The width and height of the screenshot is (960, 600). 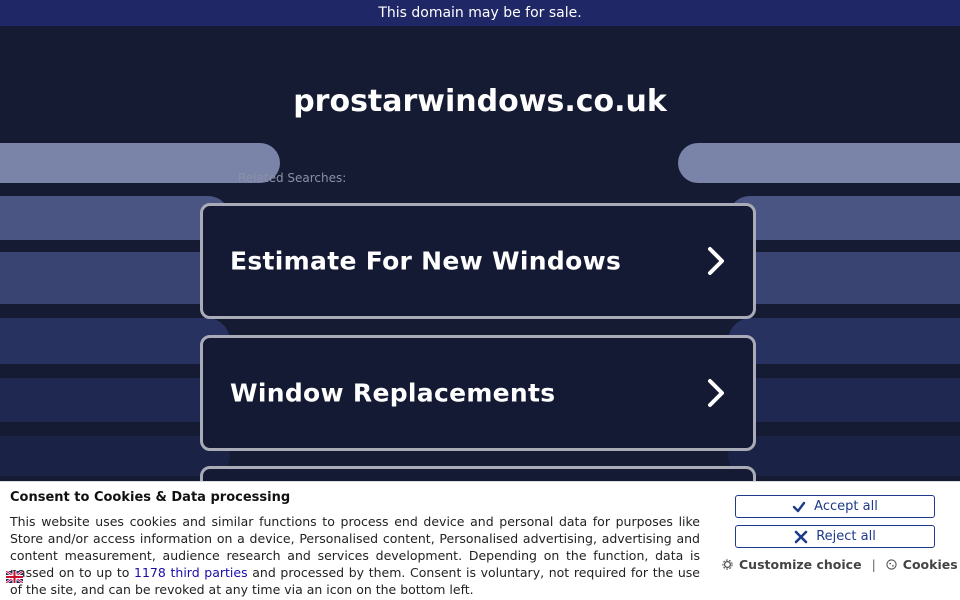 What do you see at coordinates (393, 393) in the screenshot?
I see `search-link-label: Window Replacements` at bounding box center [393, 393].